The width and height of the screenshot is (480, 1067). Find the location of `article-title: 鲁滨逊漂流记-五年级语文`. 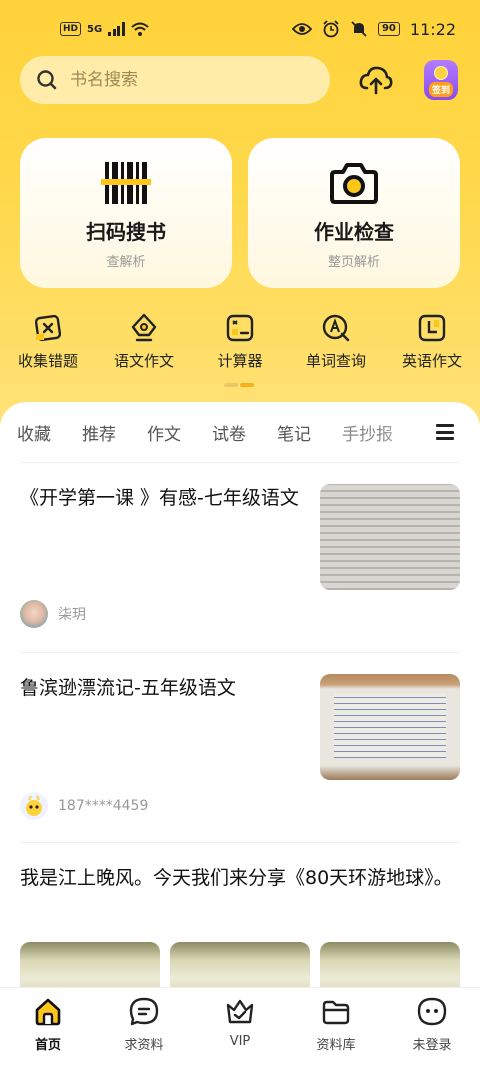

article-title: 鲁滨逊漂流记-五年级语文 is located at coordinates (128, 688).